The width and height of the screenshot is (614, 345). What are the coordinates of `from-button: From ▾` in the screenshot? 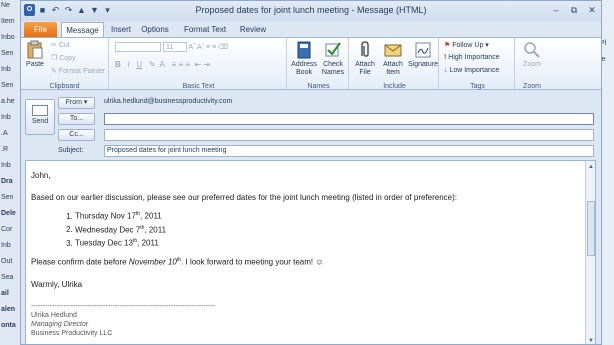 It's located at (76, 103).